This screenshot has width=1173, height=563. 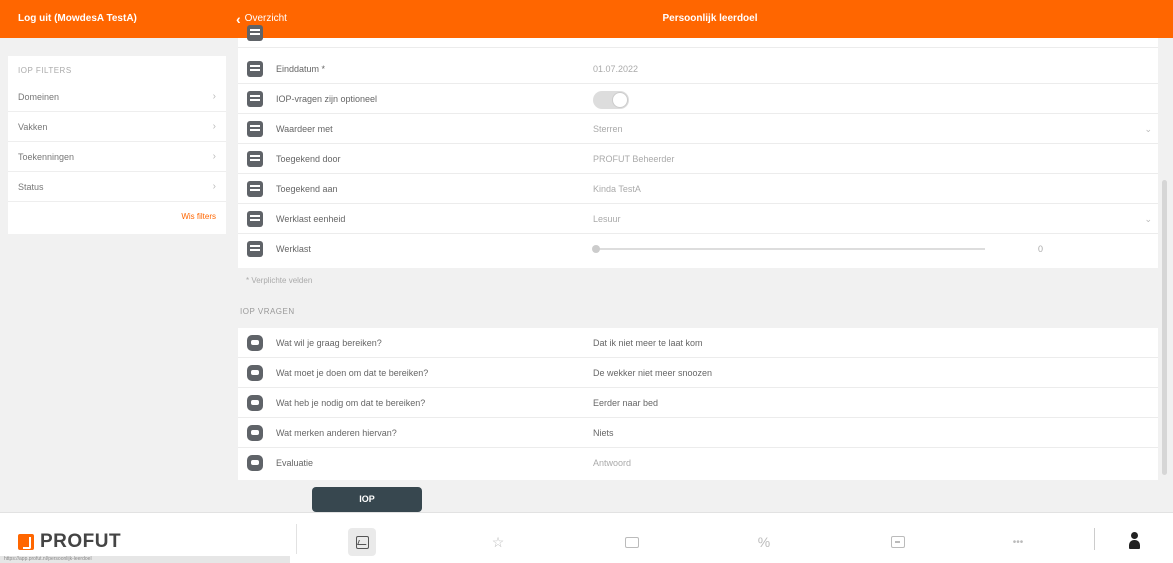 What do you see at coordinates (607, 219) in the screenshot?
I see `workload-unit-select: Lesuur` at bounding box center [607, 219].